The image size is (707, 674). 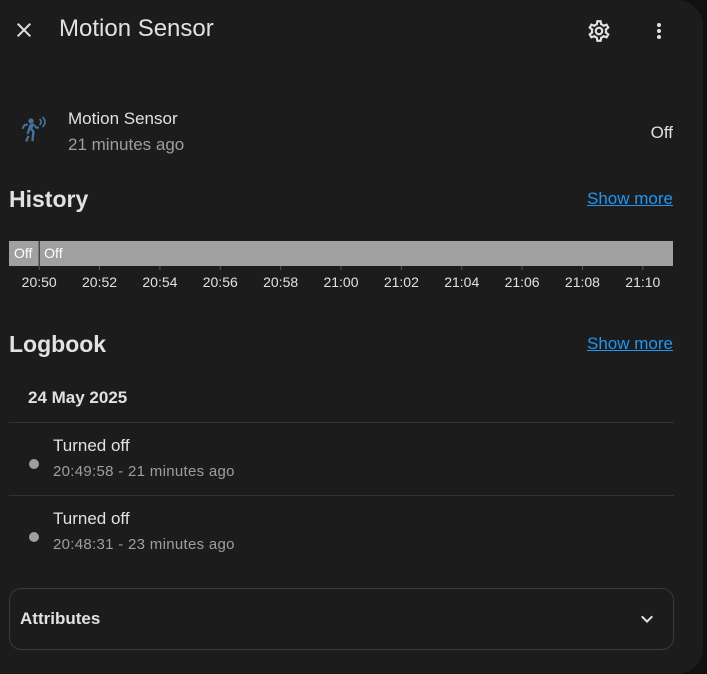 I want to click on history-title: History, so click(x=49, y=199).